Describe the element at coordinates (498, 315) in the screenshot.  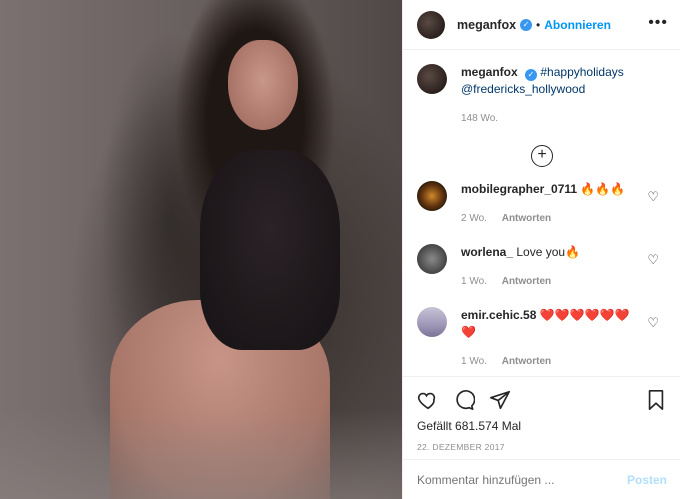
I see `comment-username: emir.cehic.58` at that location.